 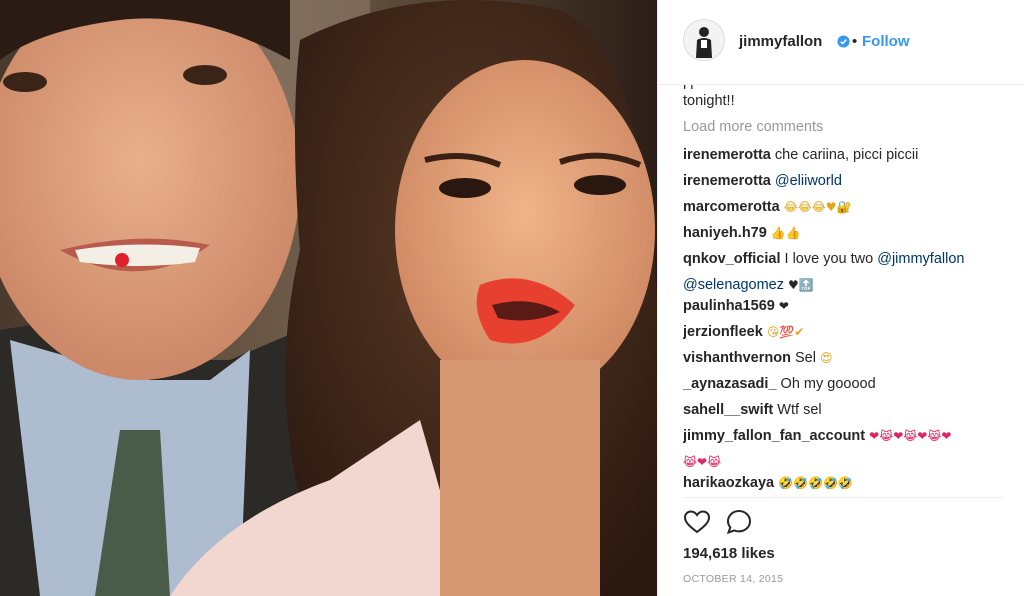 I want to click on comment-item: jerzionfleek 😘💯✔, so click(x=843, y=332).